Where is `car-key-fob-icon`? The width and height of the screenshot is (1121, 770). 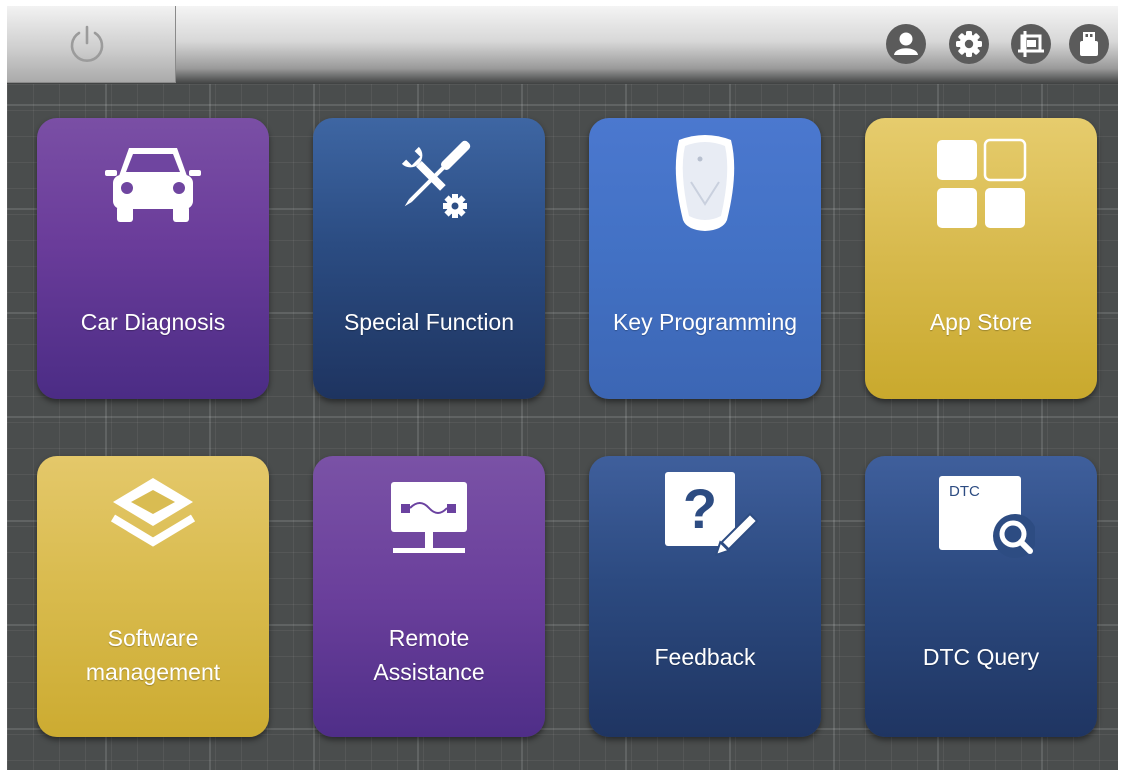 car-key-fob-icon is located at coordinates (705, 183).